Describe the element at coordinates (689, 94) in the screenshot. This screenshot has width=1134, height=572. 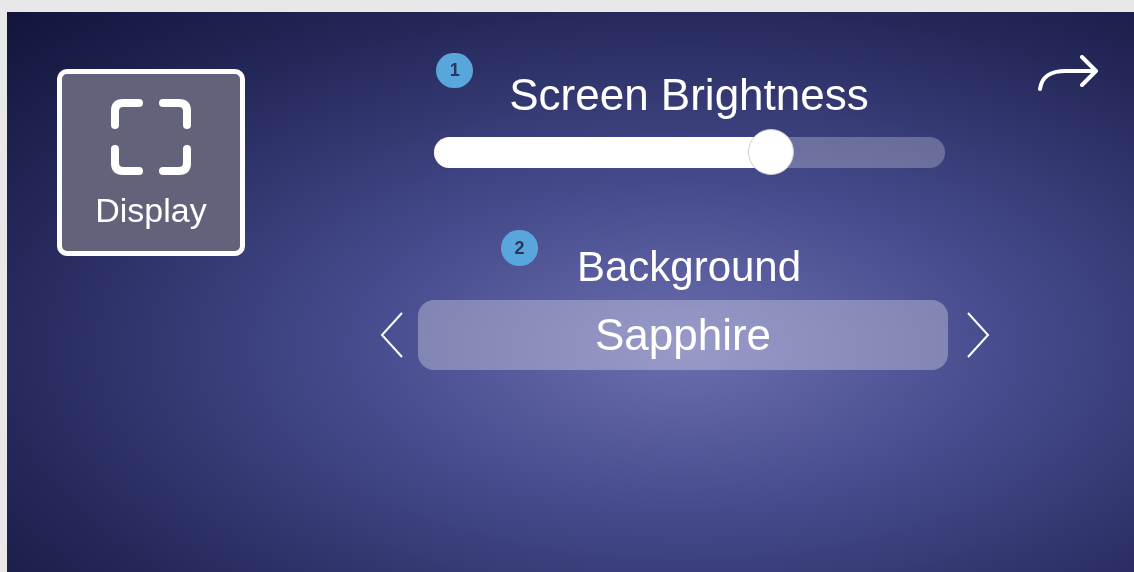
I see `setting-title: Screen Brightness` at that location.